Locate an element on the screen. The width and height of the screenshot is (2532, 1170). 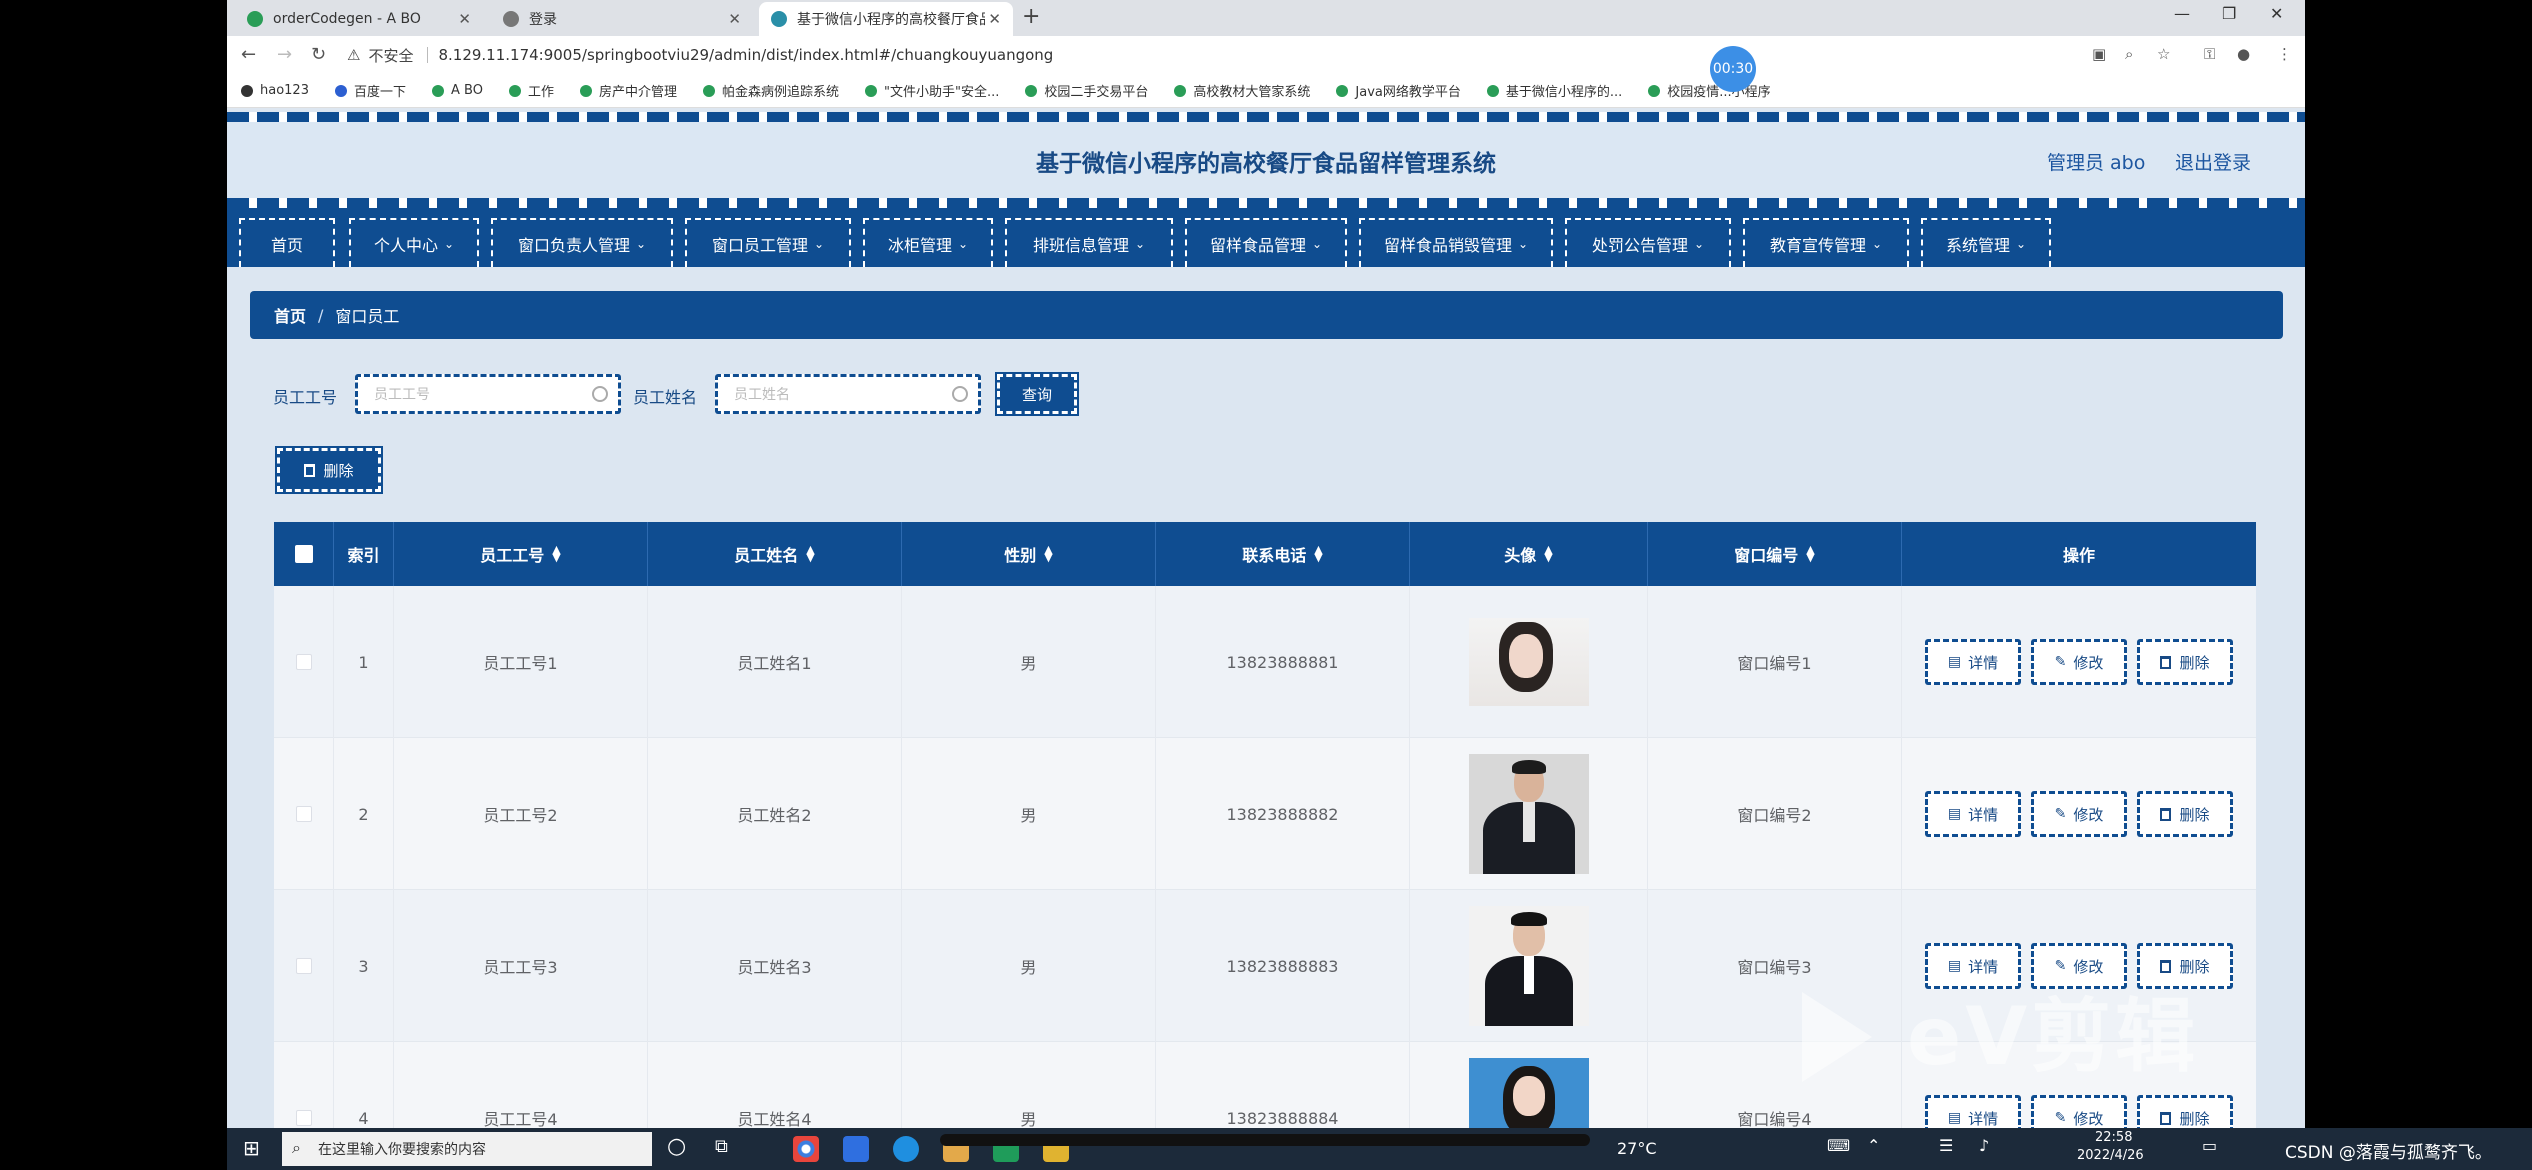
keyboard-icon: ⌨ is located at coordinates (1838, 1145).